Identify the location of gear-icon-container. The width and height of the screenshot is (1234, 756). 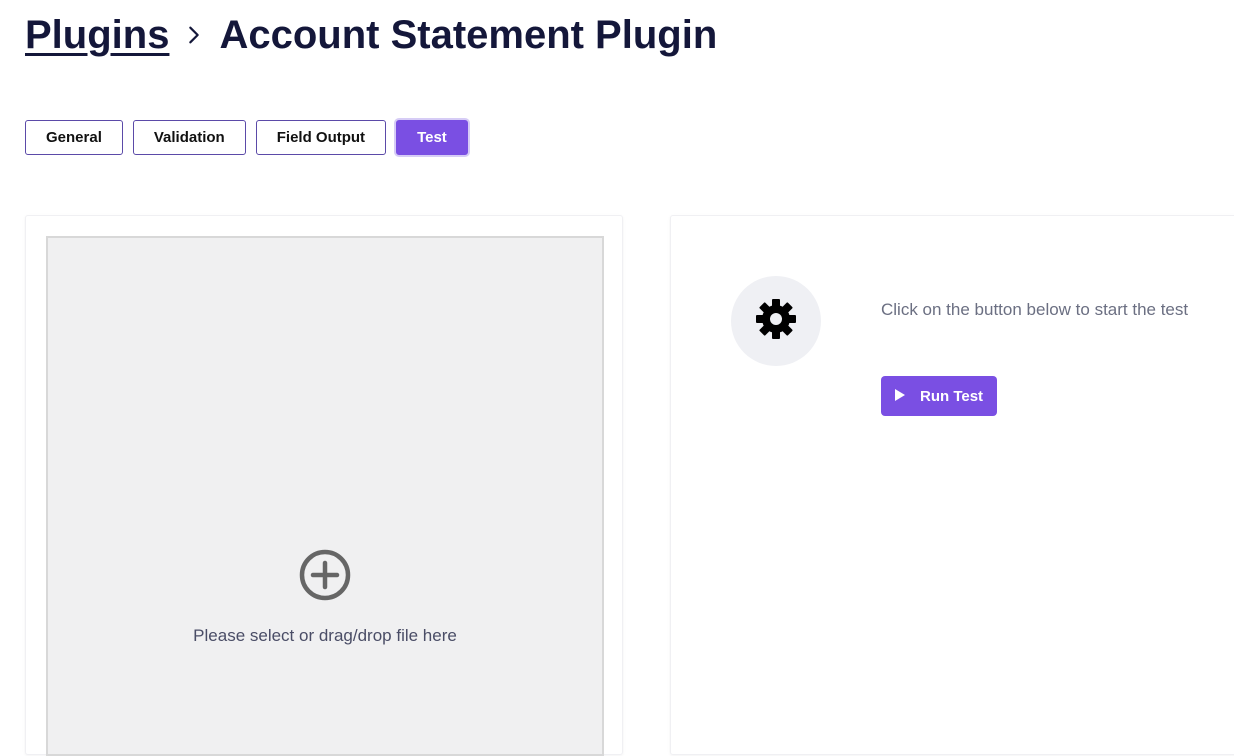
(776, 321).